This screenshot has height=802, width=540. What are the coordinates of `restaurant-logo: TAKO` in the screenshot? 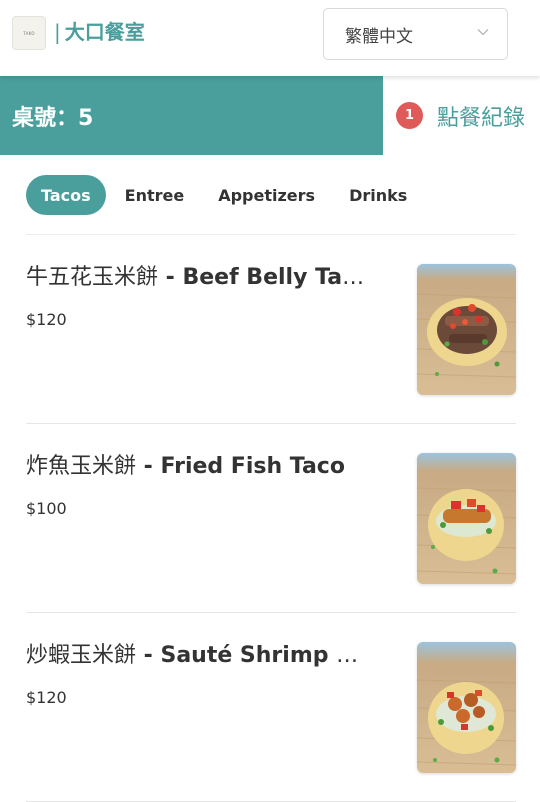 It's located at (29, 33).